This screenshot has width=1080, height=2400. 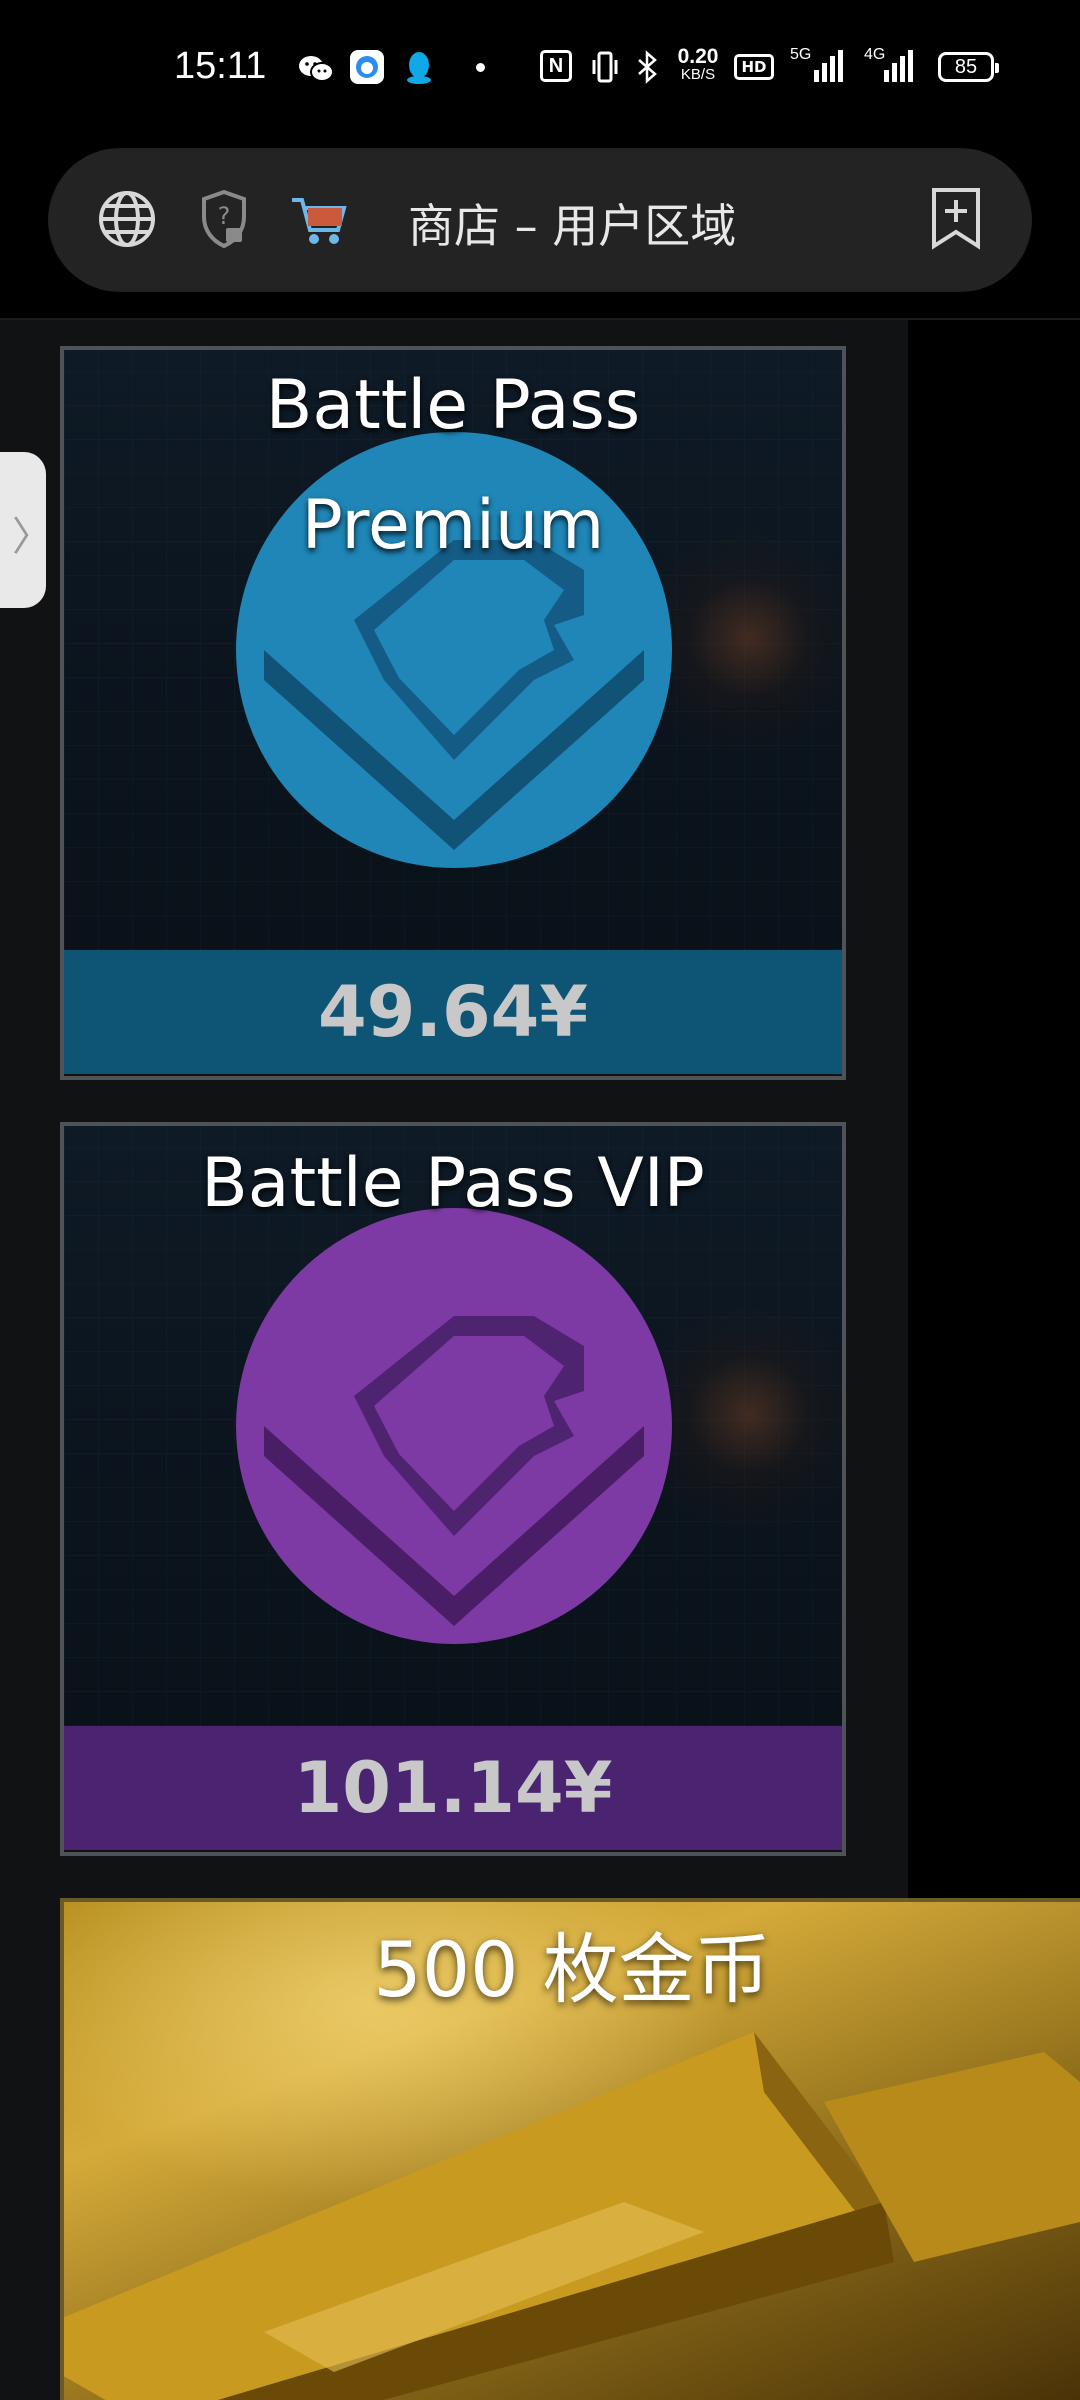 I want to click on chevron-right-icon: 〉, so click(x=32, y=537).